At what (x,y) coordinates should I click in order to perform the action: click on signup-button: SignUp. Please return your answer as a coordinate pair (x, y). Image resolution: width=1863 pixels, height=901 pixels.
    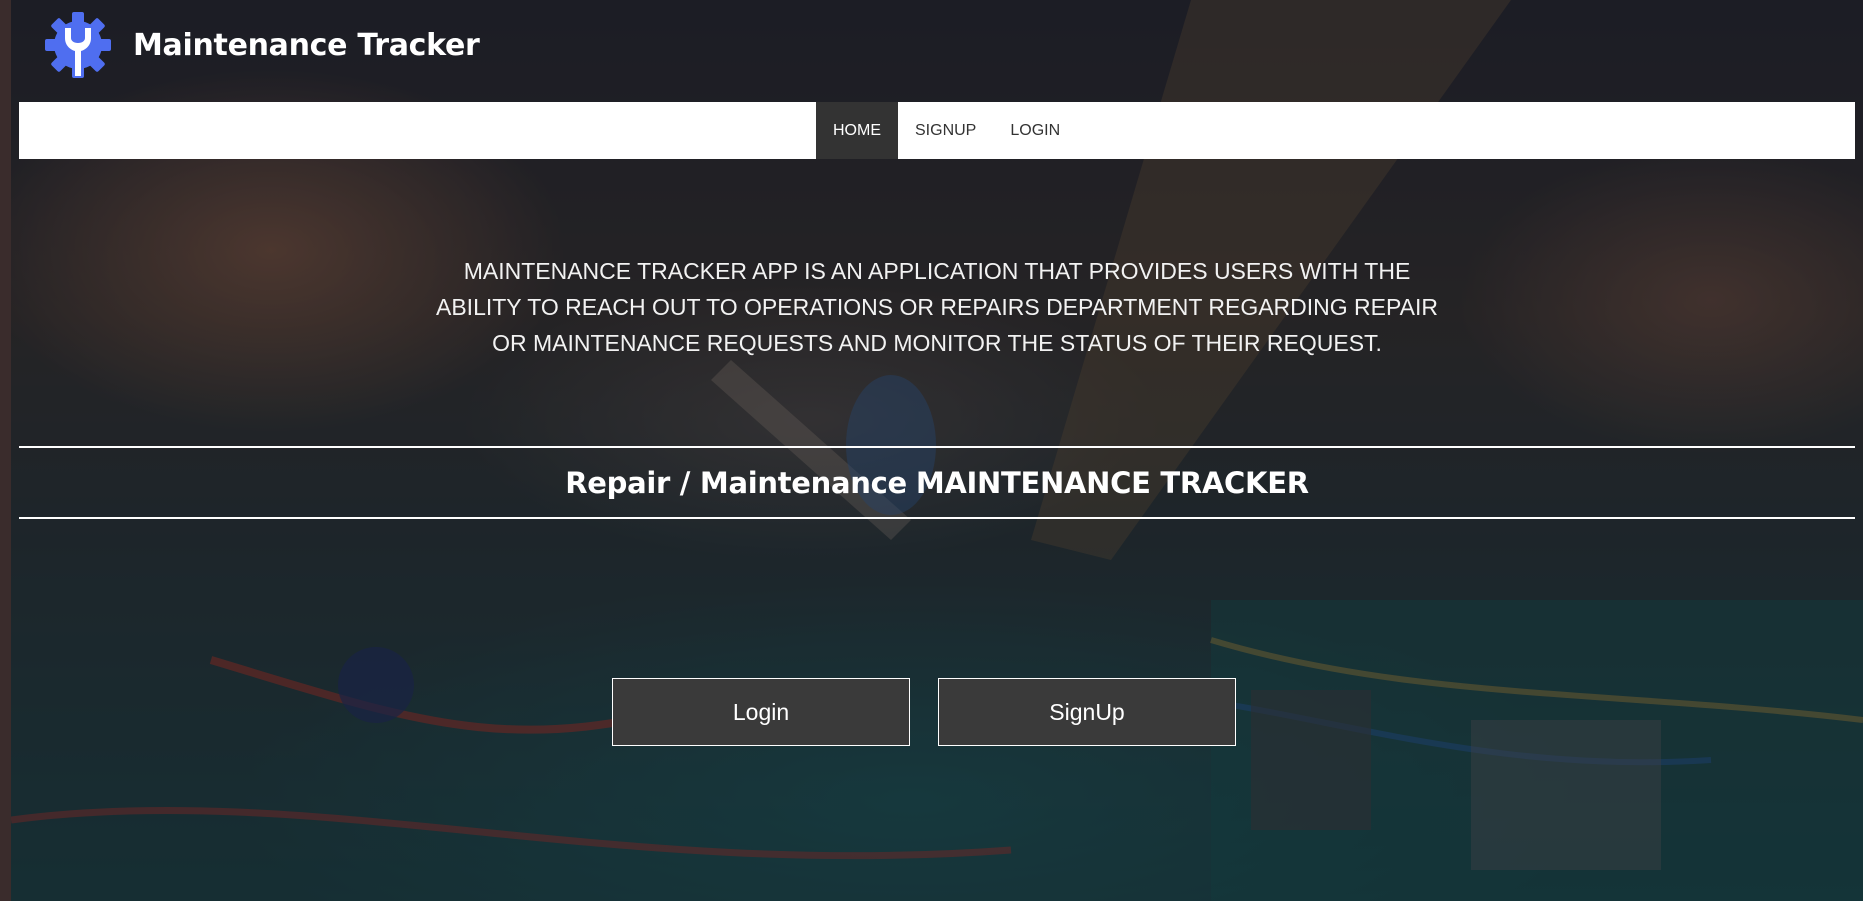
    Looking at the image, I should click on (1087, 712).